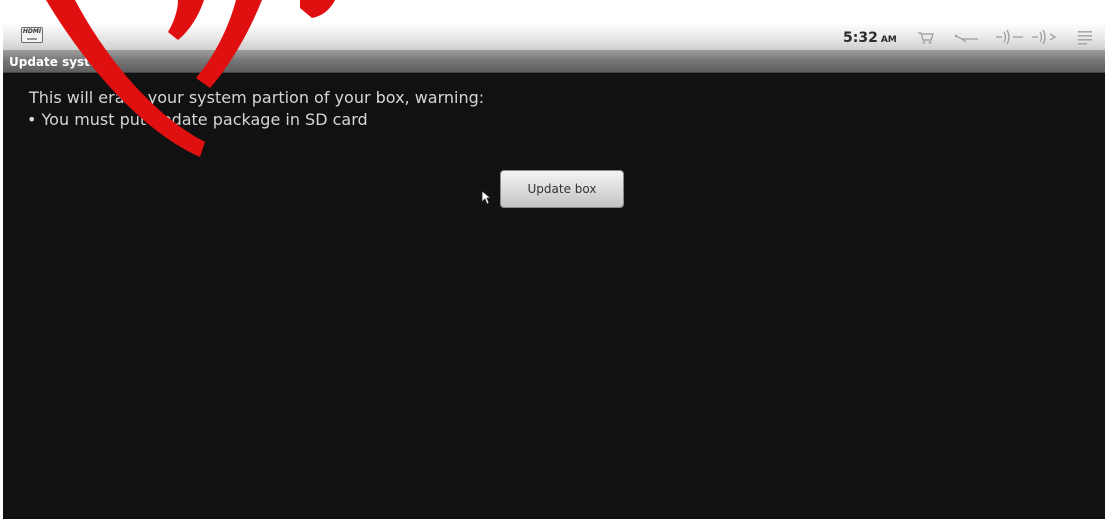  What do you see at coordinates (554, 62) in the screenshot?
I see `title-bar: Update system` at bounding box center [554, 62].